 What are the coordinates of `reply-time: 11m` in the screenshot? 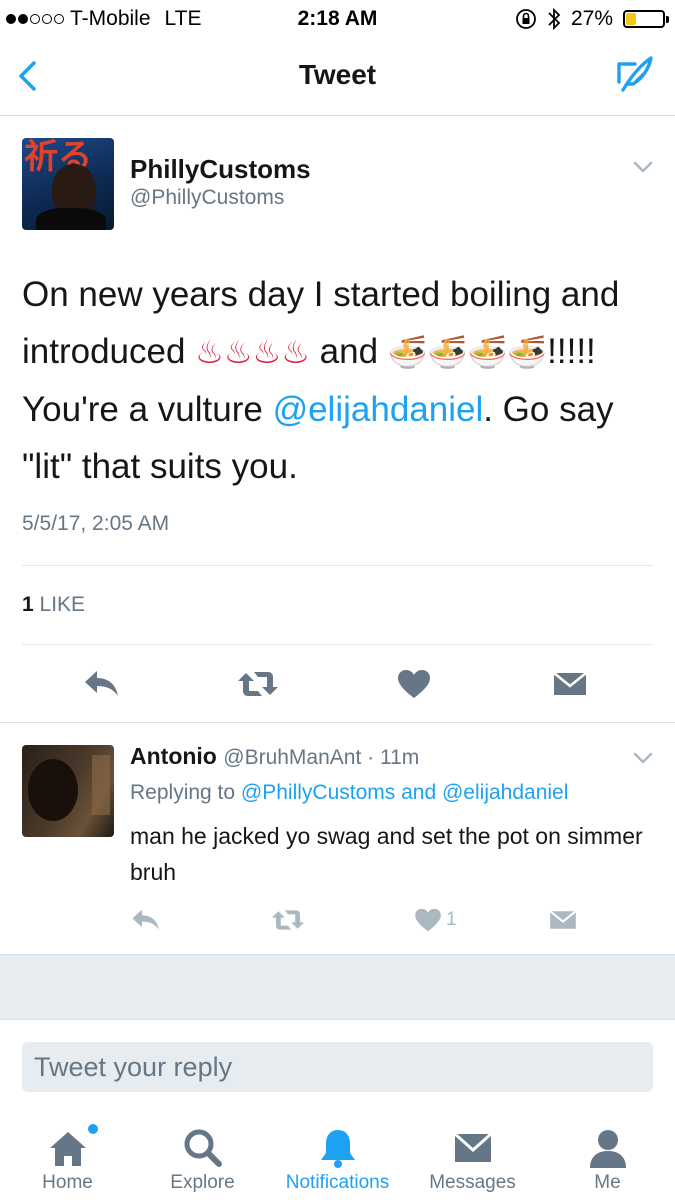 It's located at (399, 757).